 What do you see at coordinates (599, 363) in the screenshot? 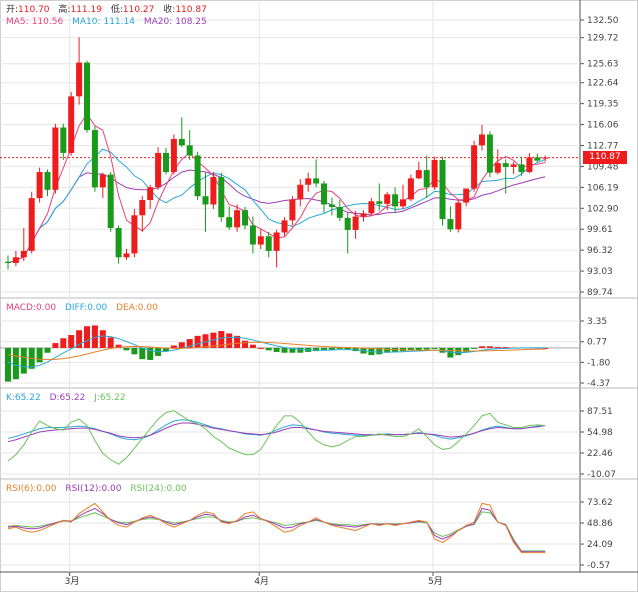
I see `macd-y-tick-label: -1.80` at bounding box center [599, 363].